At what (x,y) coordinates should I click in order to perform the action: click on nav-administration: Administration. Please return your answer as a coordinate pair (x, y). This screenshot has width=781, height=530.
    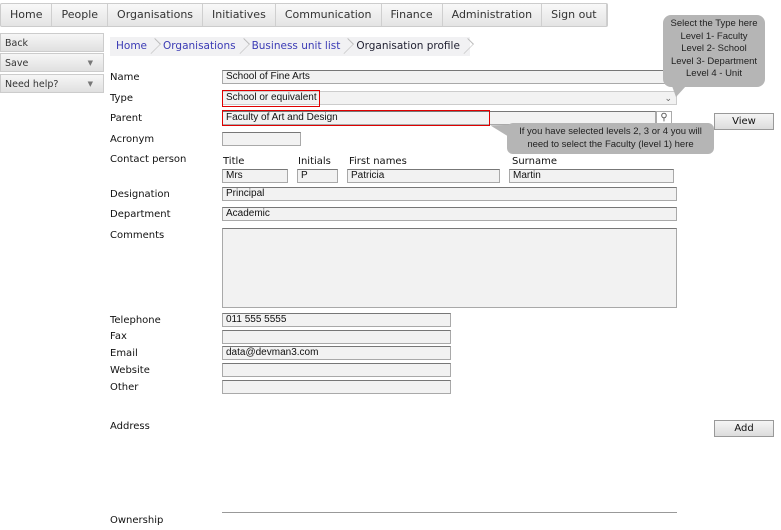
    Looking at the image, I should click on (493, 15).